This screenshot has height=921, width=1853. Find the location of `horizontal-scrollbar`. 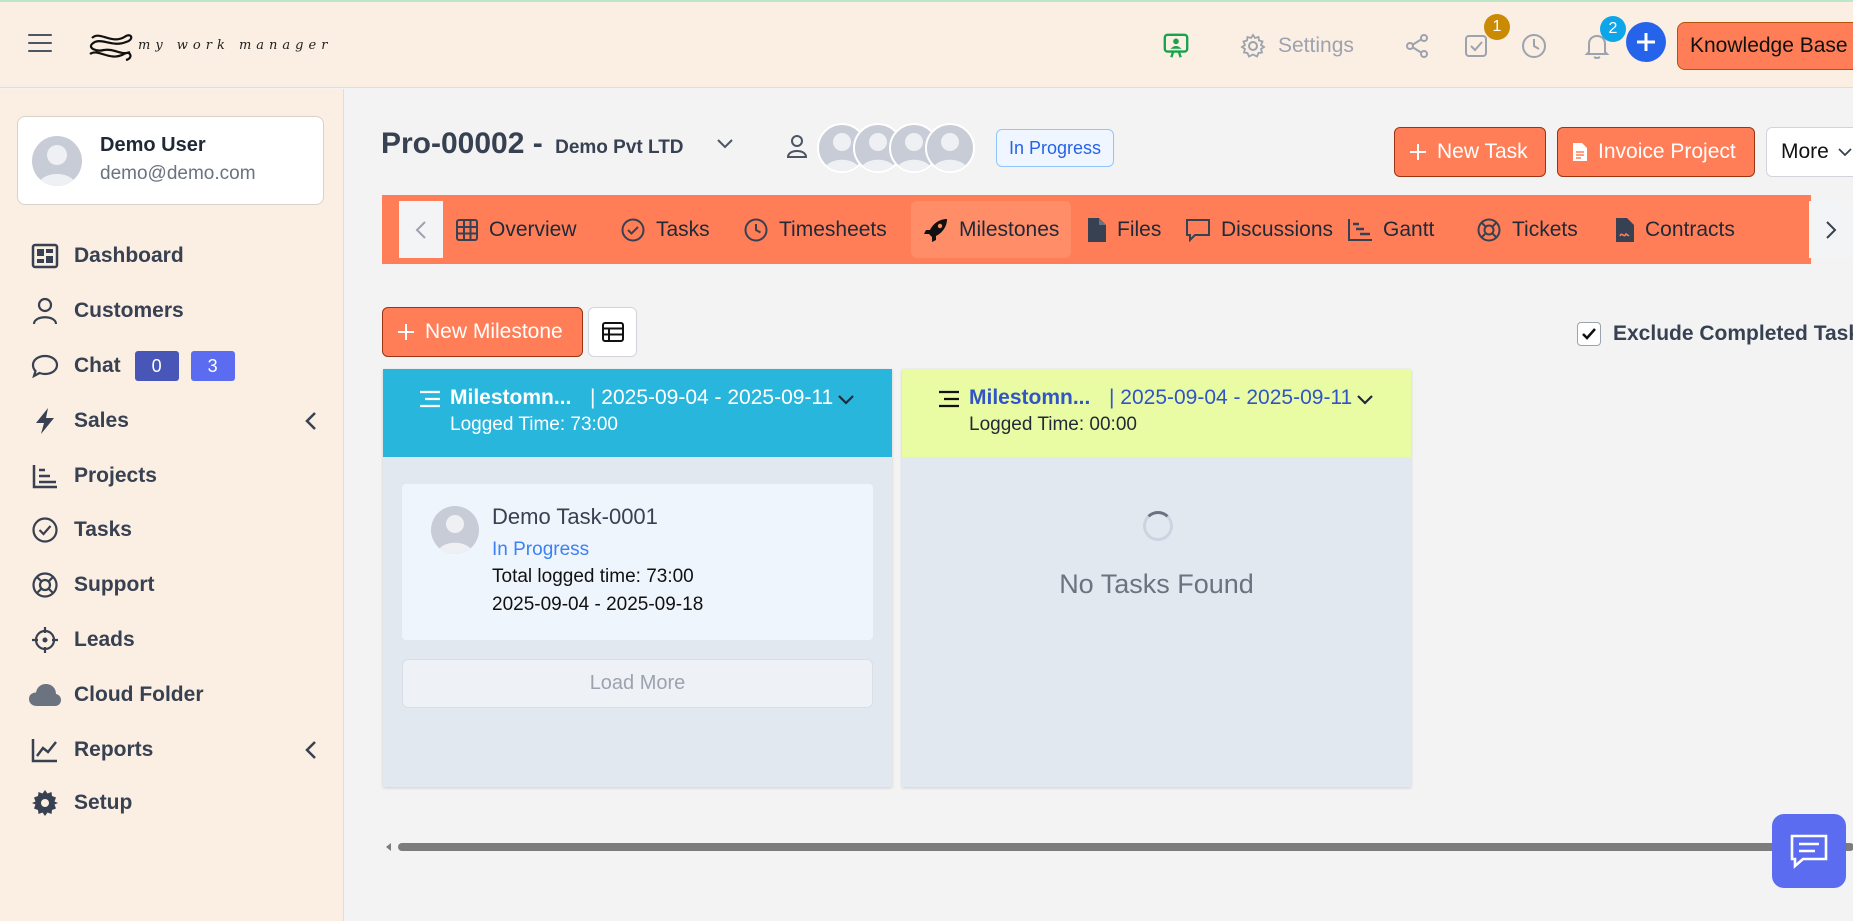

horizontal-scrollbar is located at coordinates (1118, 847).